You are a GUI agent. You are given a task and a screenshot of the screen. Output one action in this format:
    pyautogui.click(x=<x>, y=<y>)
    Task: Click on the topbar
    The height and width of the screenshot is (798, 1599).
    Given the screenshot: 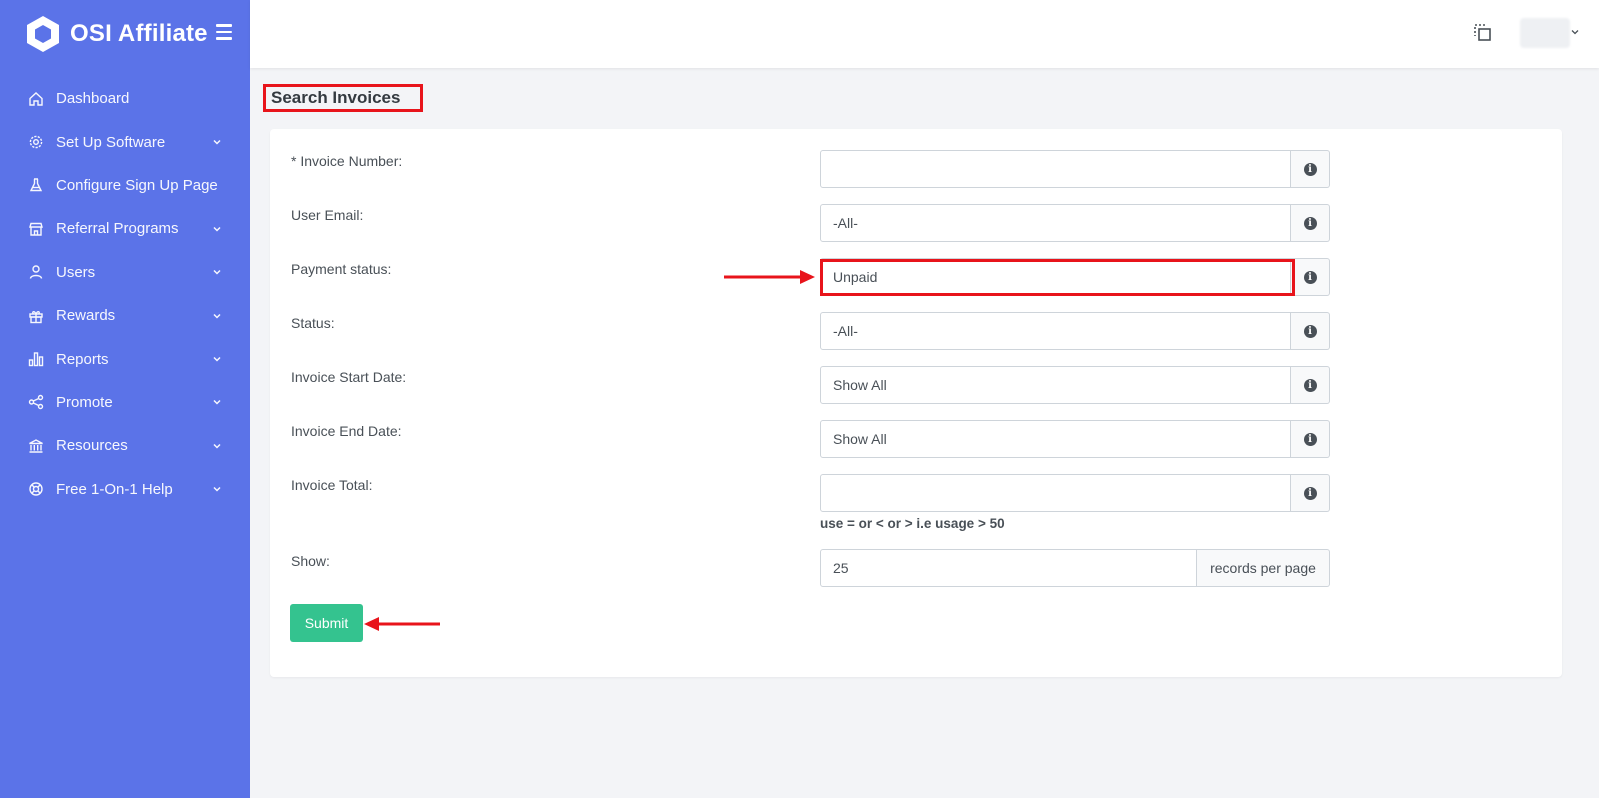 What is the action you would take?
    pyautogui.click(x=924, y=34)
    